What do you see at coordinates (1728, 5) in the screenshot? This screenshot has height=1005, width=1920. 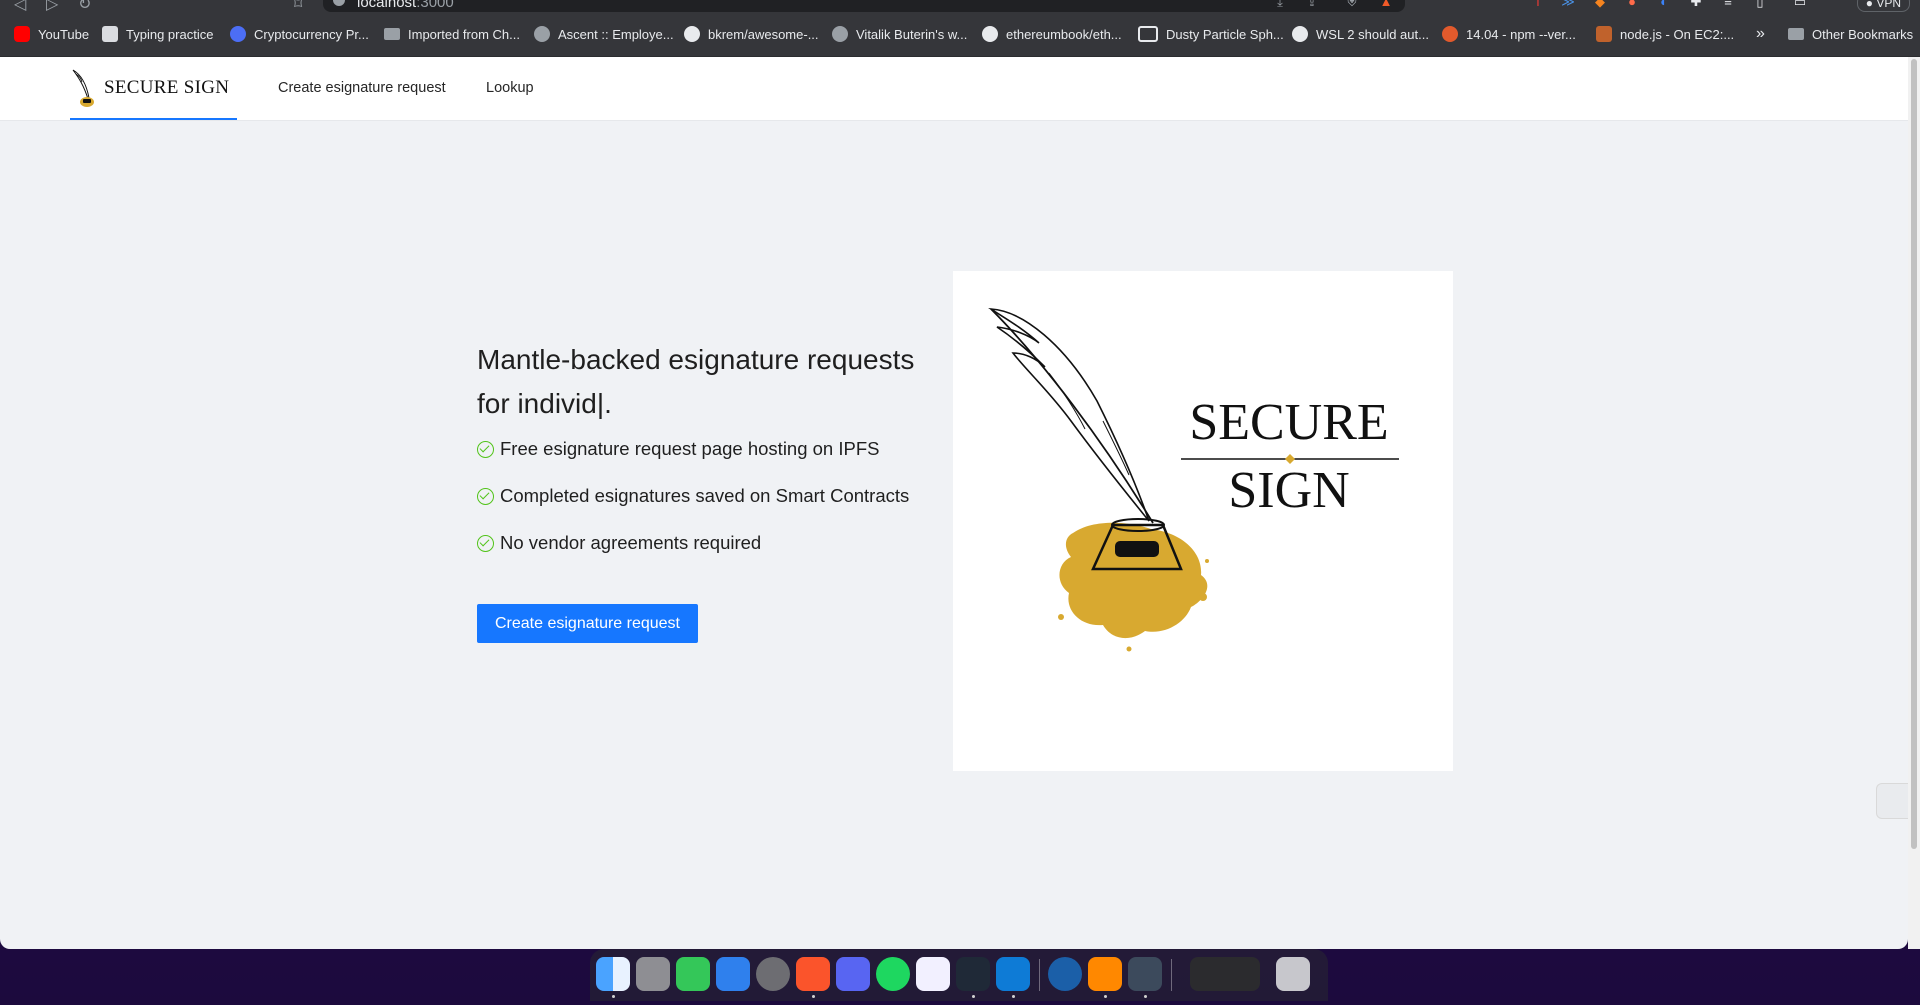 I see `reading-list-icon: ≡` at bounding box center [1728, 5].